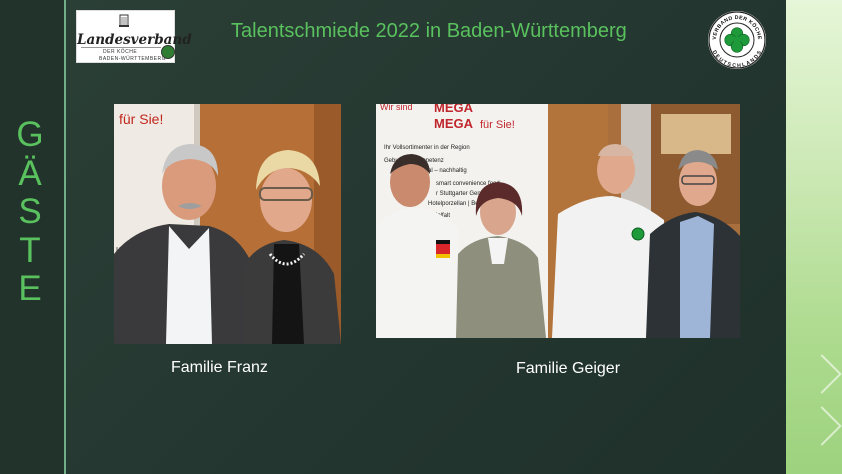 This screenshot has width=842, height=474. Describe the element at coordinates (141, 119) in the screenshot. I see `banner-text: für Sie!` at that location.